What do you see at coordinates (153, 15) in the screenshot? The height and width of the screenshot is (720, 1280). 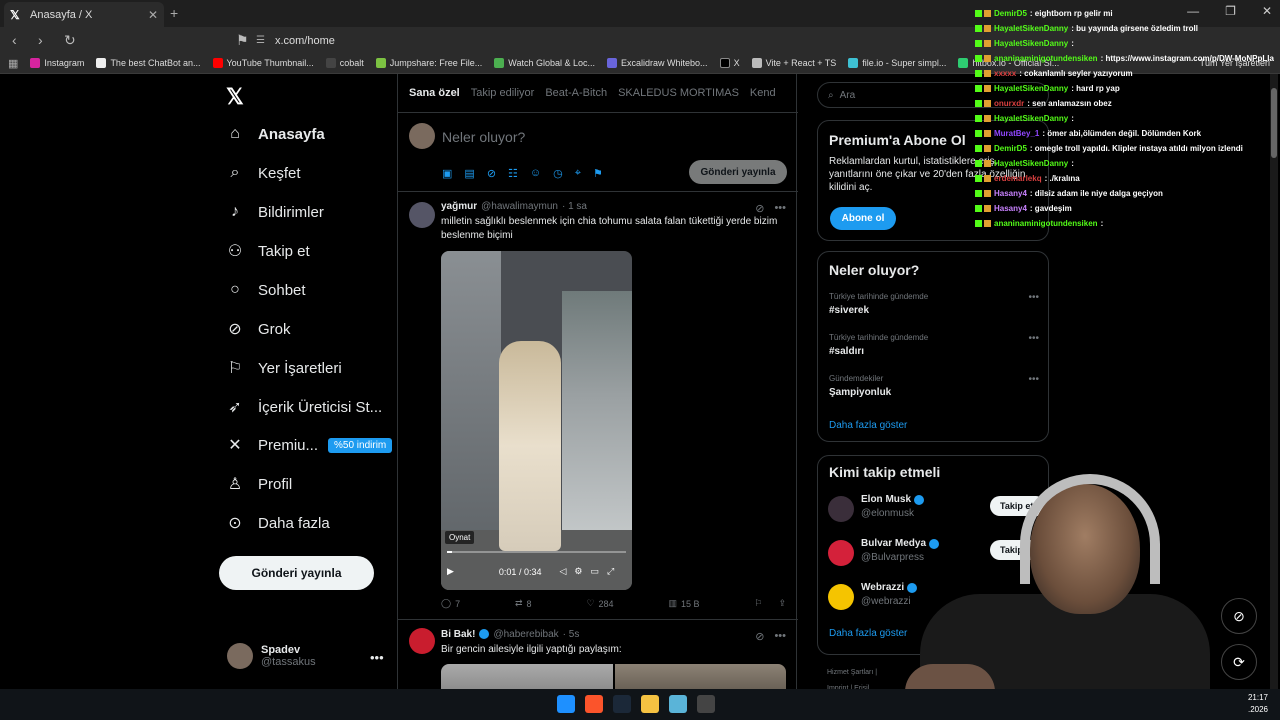 I see `close-tab-icon: ✕` at bounding box center [153, 15].